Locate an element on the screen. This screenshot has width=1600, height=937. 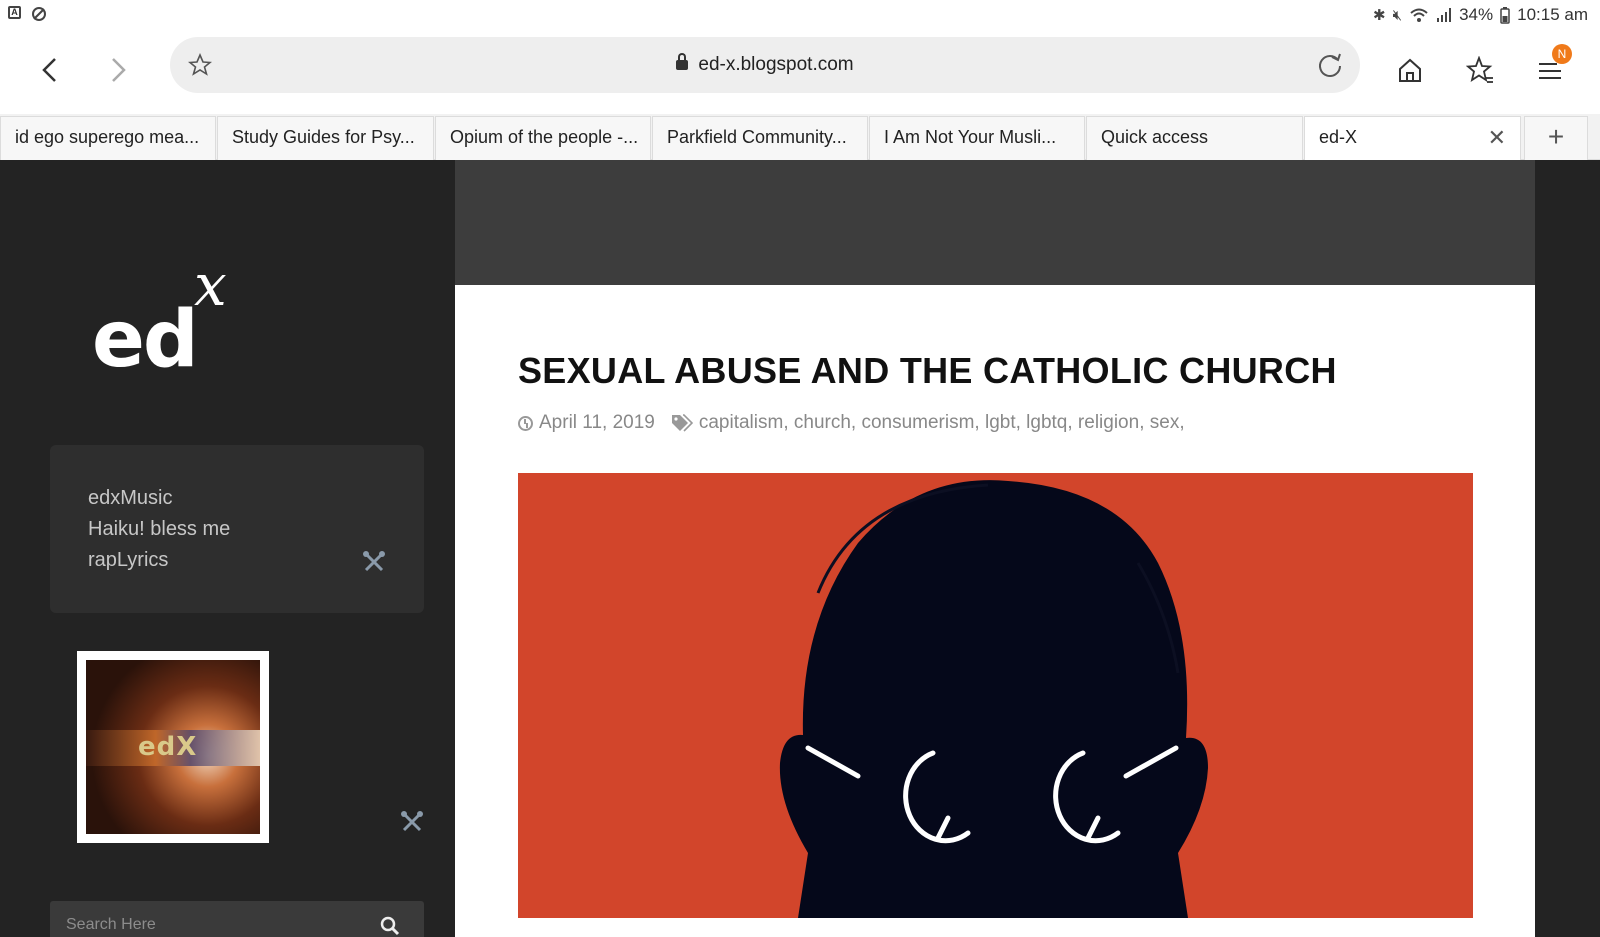
clock-icon is located at coordinates (525, 423).